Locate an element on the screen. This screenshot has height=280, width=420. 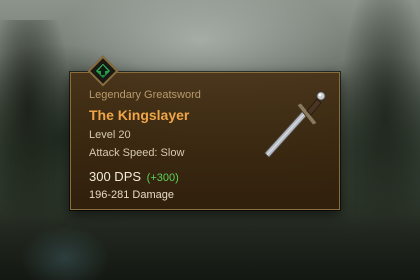
background-bush is located at coordinates (65, 252).